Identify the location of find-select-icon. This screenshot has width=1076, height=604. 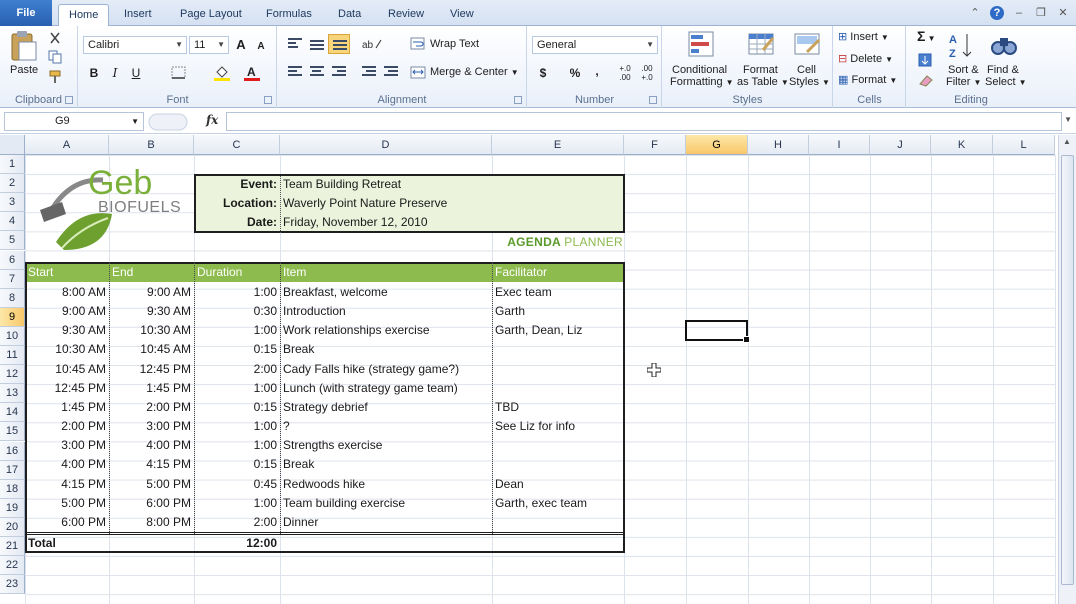
(1004, 45).